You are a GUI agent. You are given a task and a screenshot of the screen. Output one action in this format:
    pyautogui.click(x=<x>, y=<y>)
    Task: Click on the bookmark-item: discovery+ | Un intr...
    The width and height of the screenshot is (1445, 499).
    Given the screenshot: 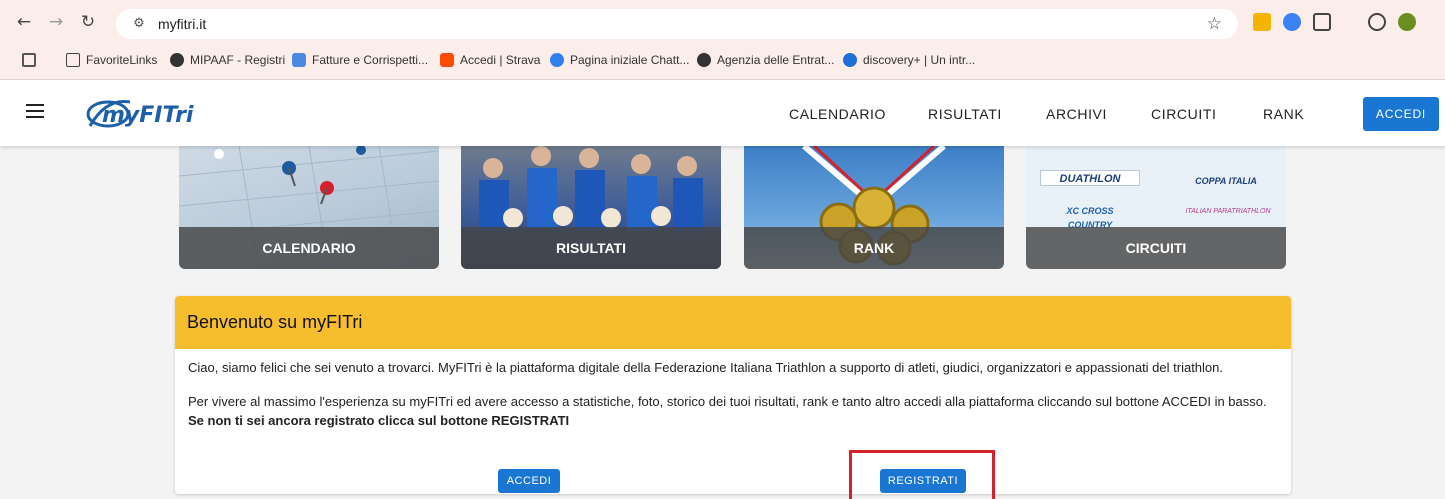 What is the action you would take?
    pyautogui.click(x=909, y=60)
    